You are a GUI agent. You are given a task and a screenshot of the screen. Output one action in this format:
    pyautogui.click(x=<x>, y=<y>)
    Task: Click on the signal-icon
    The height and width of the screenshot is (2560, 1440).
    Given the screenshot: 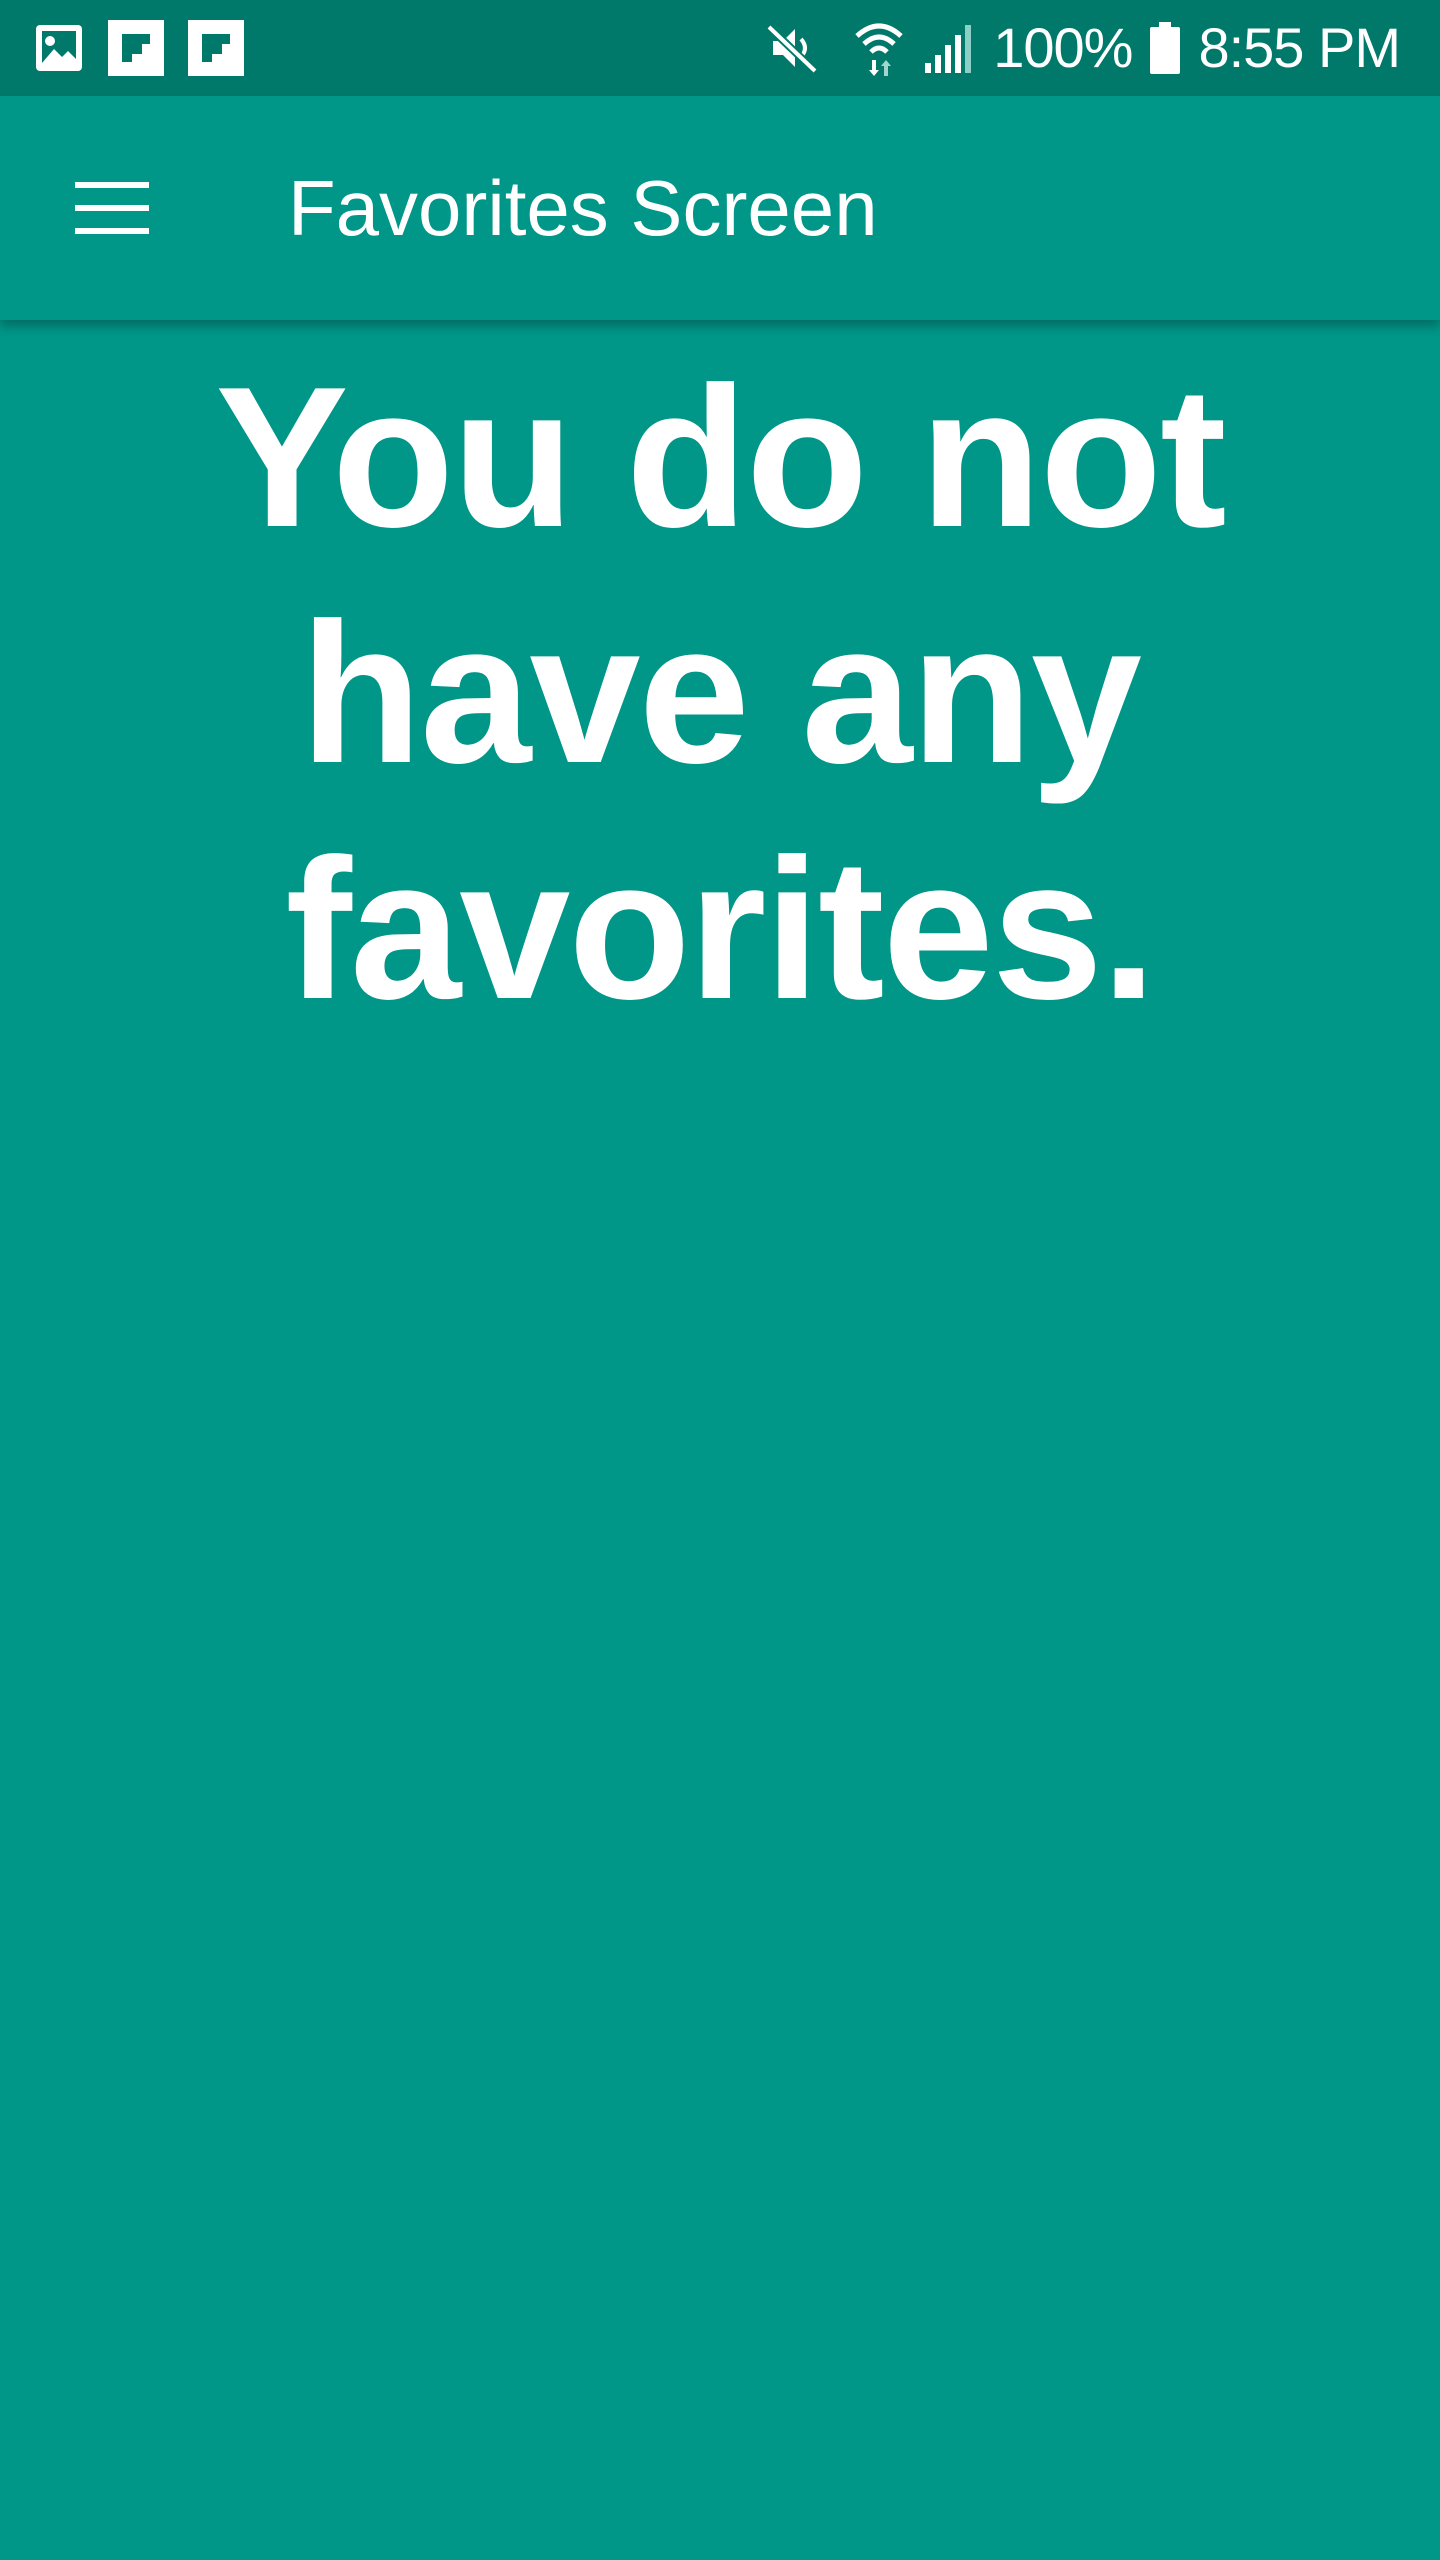 What is the action you would take?
    pyautogui.click(x=948, y=49)
    